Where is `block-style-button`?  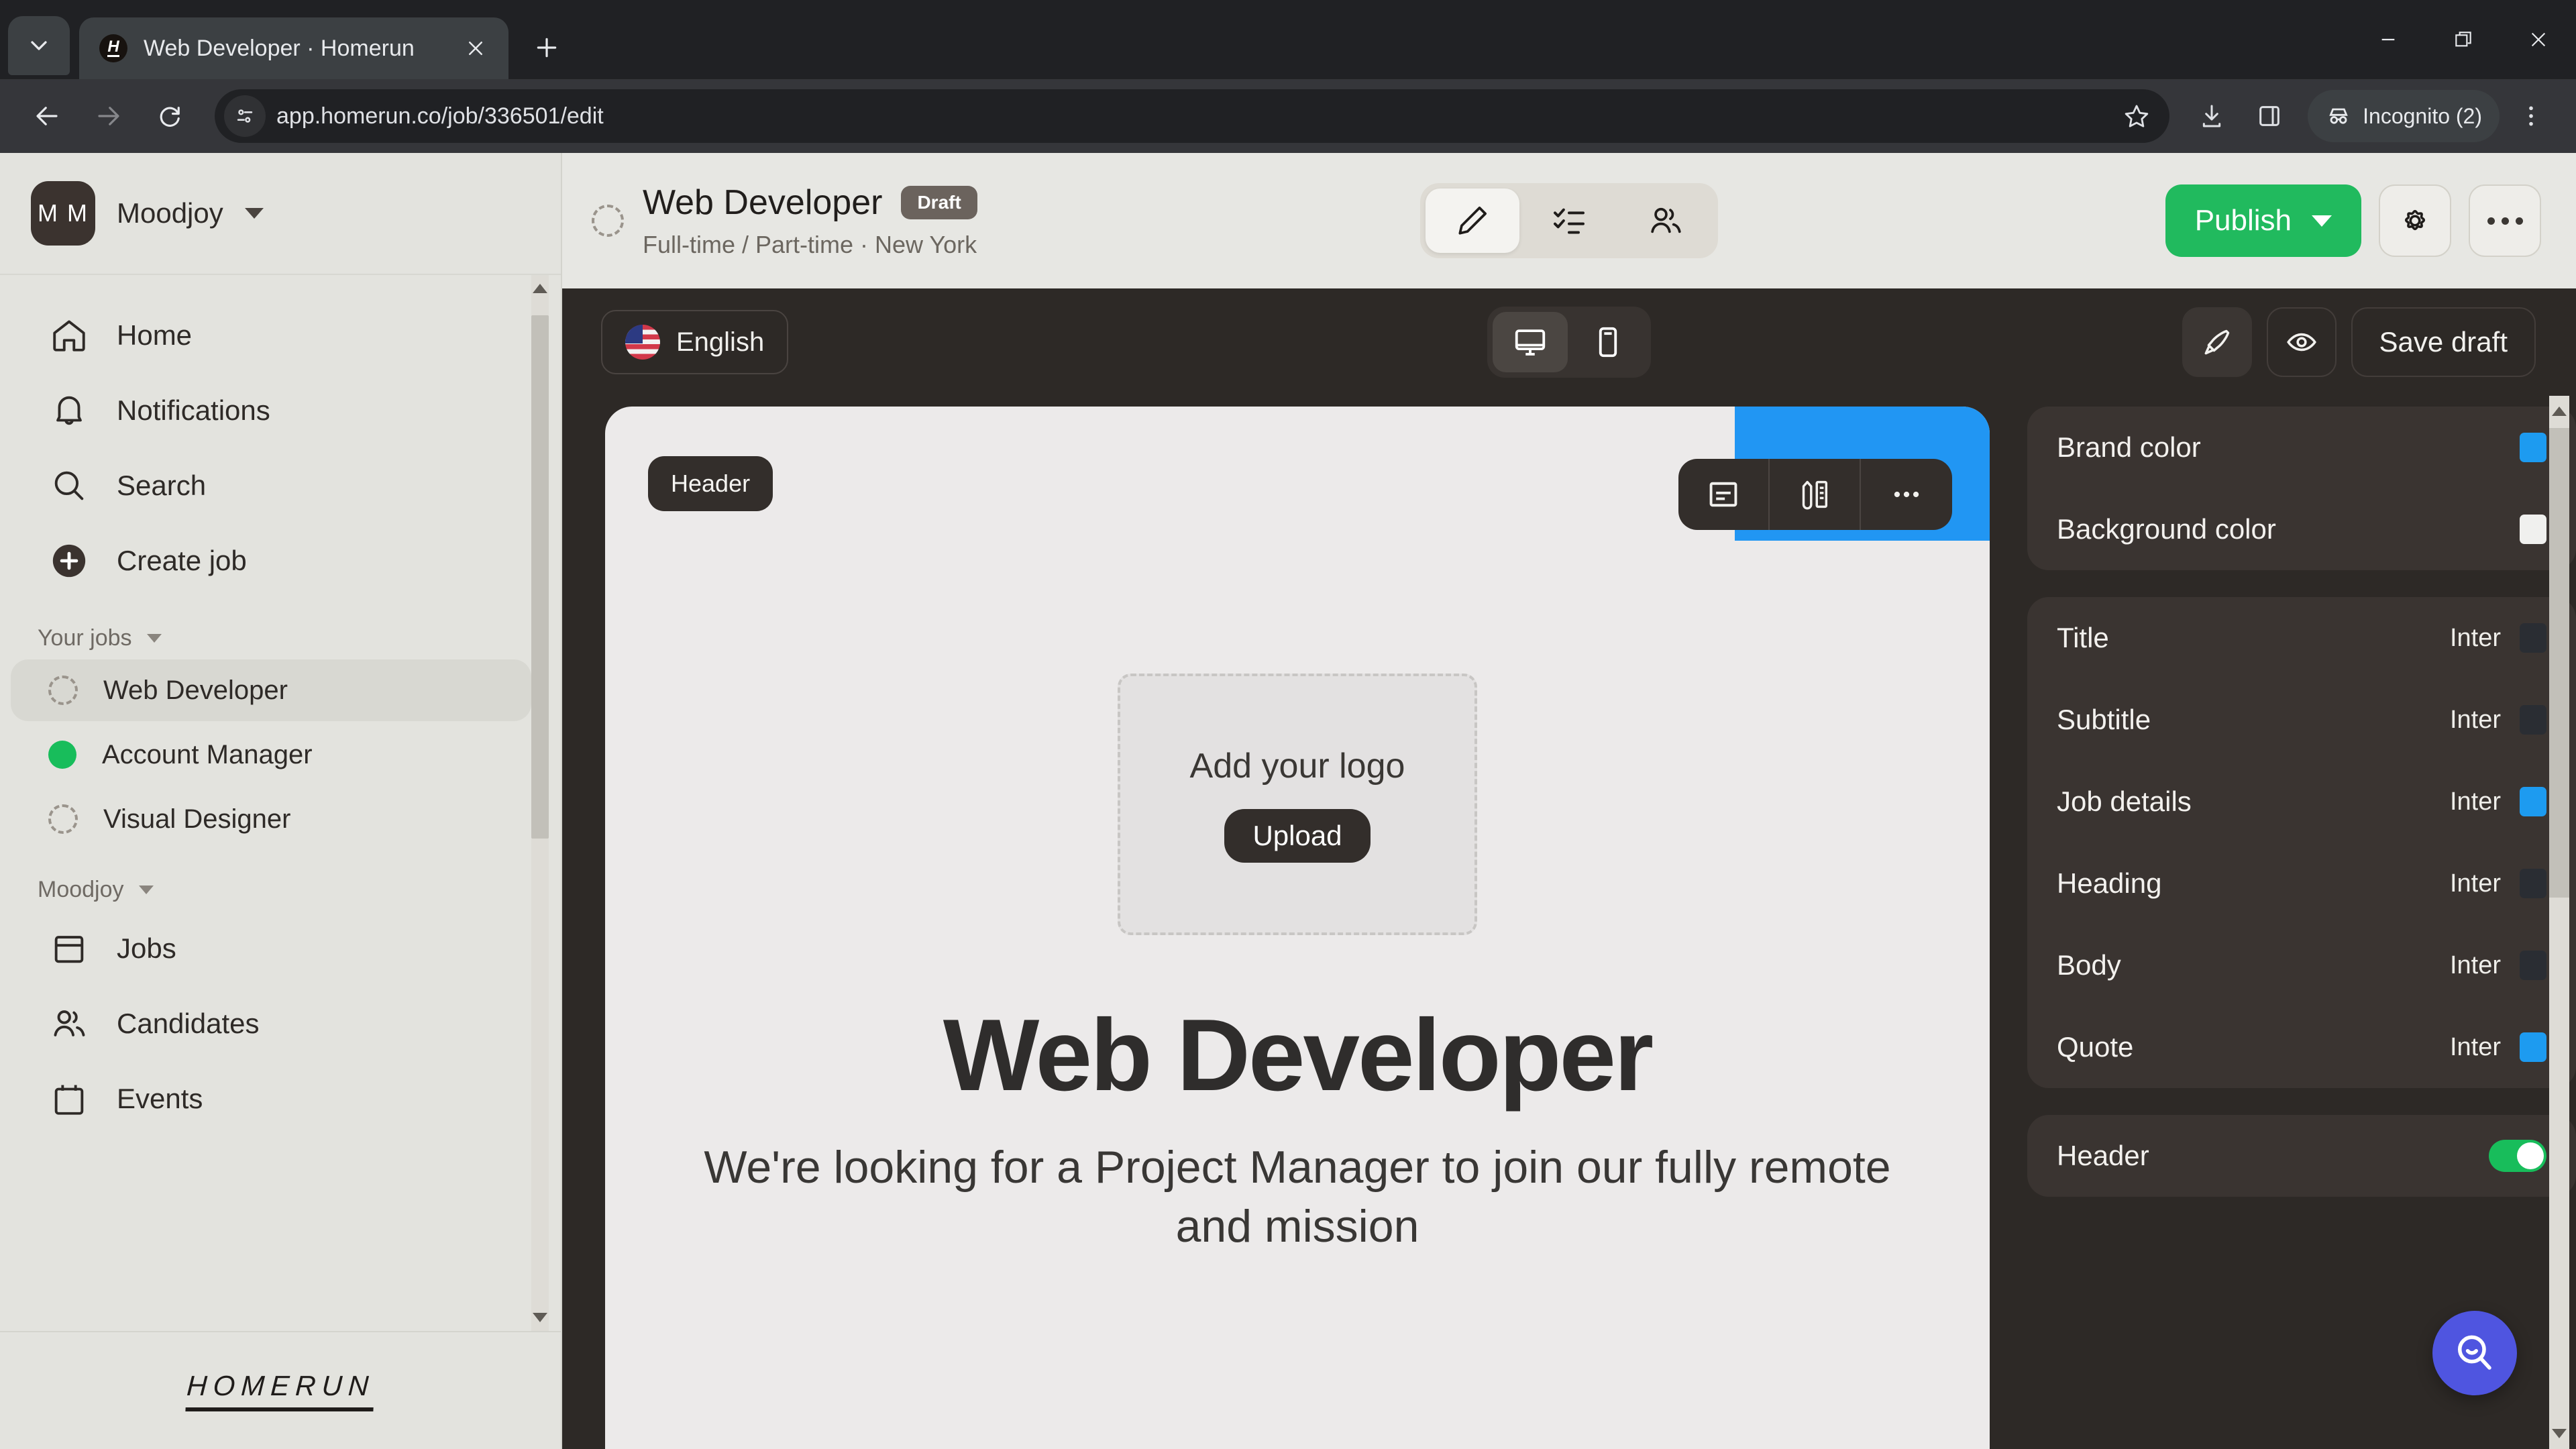 block-style-button is located at coordinates (1815, 494).